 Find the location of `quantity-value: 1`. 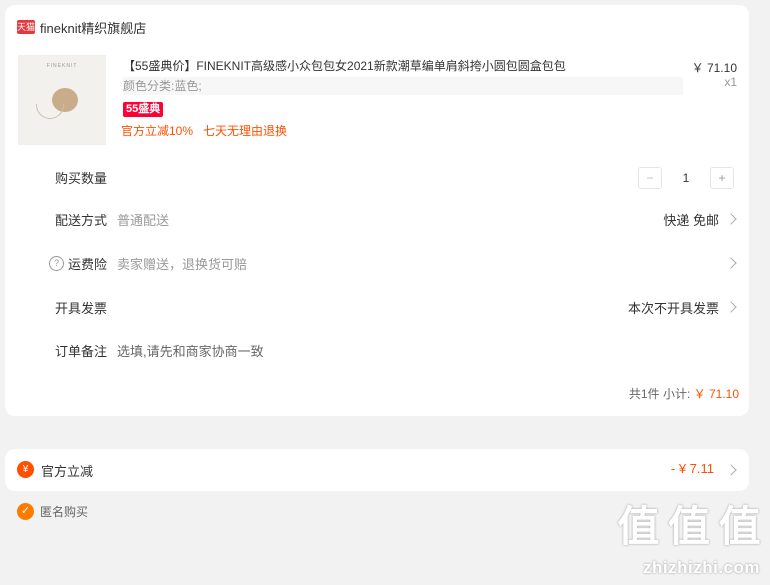

quantity-value: 1 is located at coordinates (686, 178).